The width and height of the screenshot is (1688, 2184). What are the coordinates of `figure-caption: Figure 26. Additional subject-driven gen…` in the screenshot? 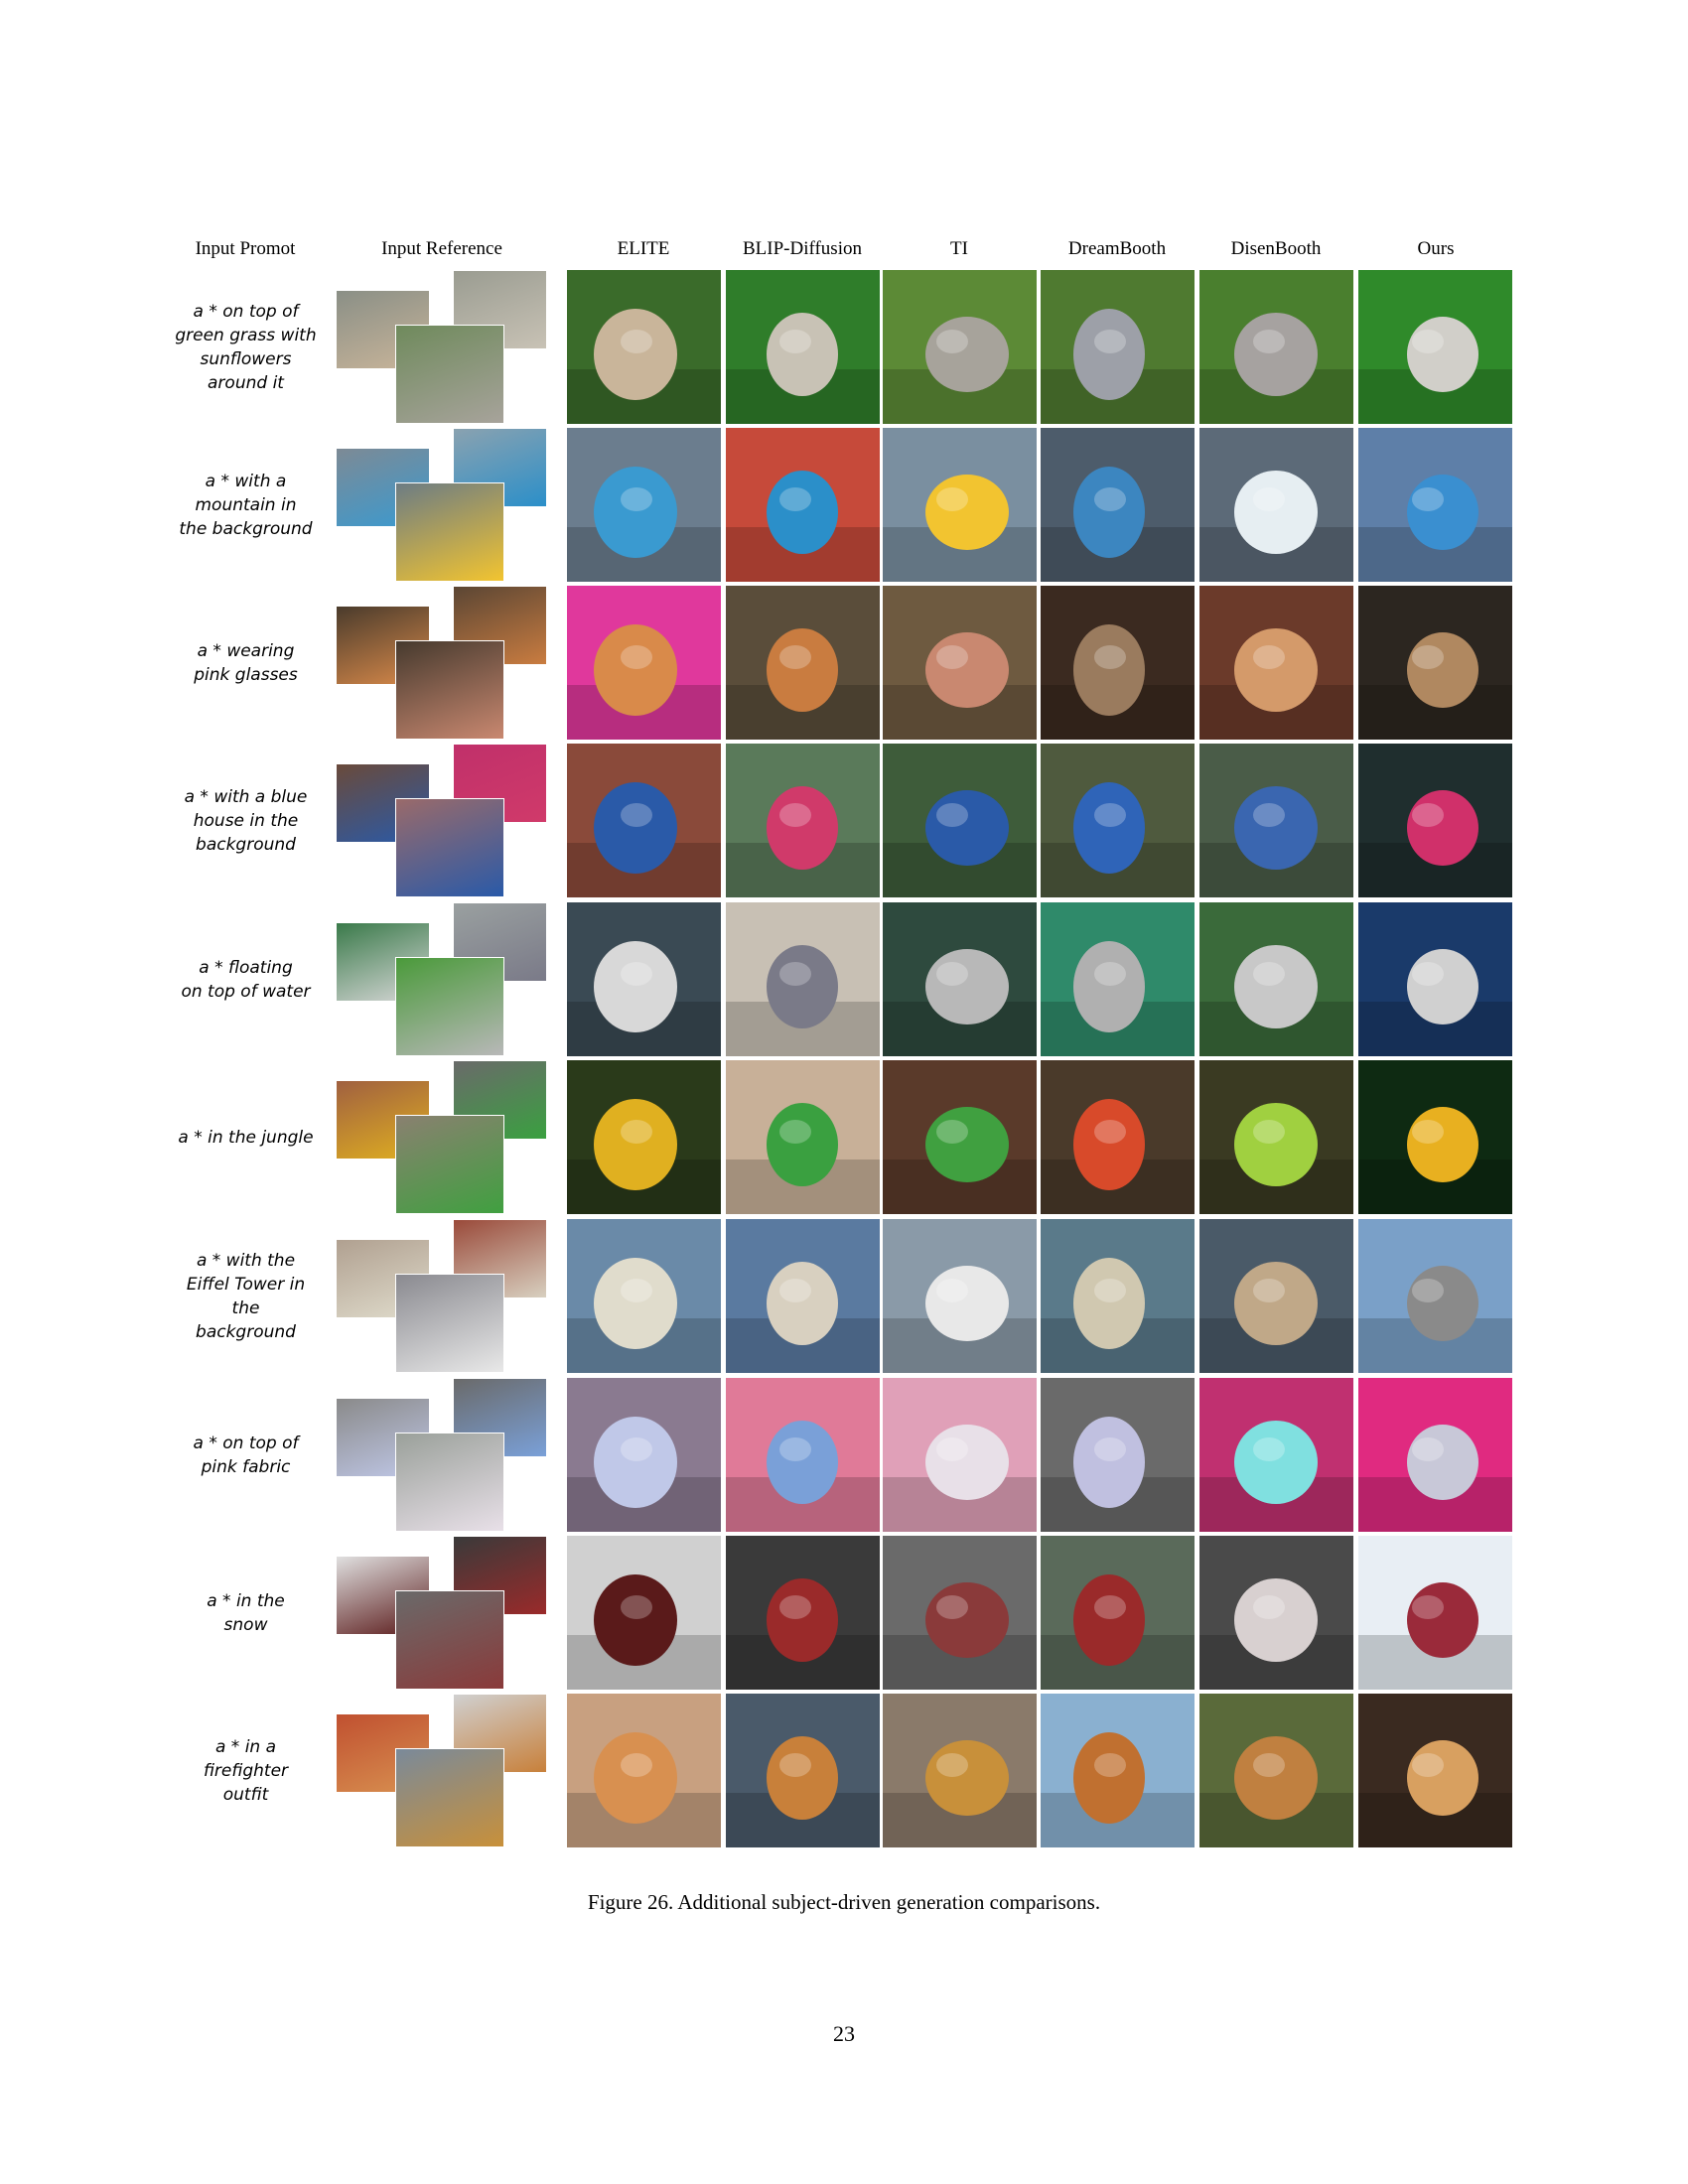 It's located at (844, 1902).